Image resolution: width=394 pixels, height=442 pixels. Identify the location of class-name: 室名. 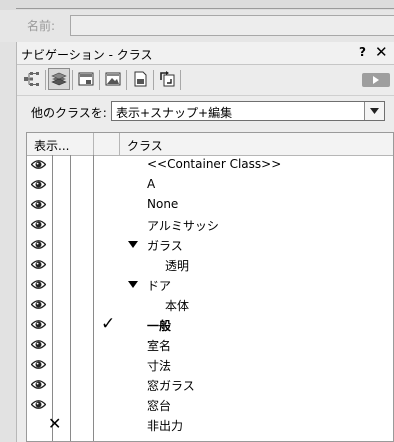
(159, 346).